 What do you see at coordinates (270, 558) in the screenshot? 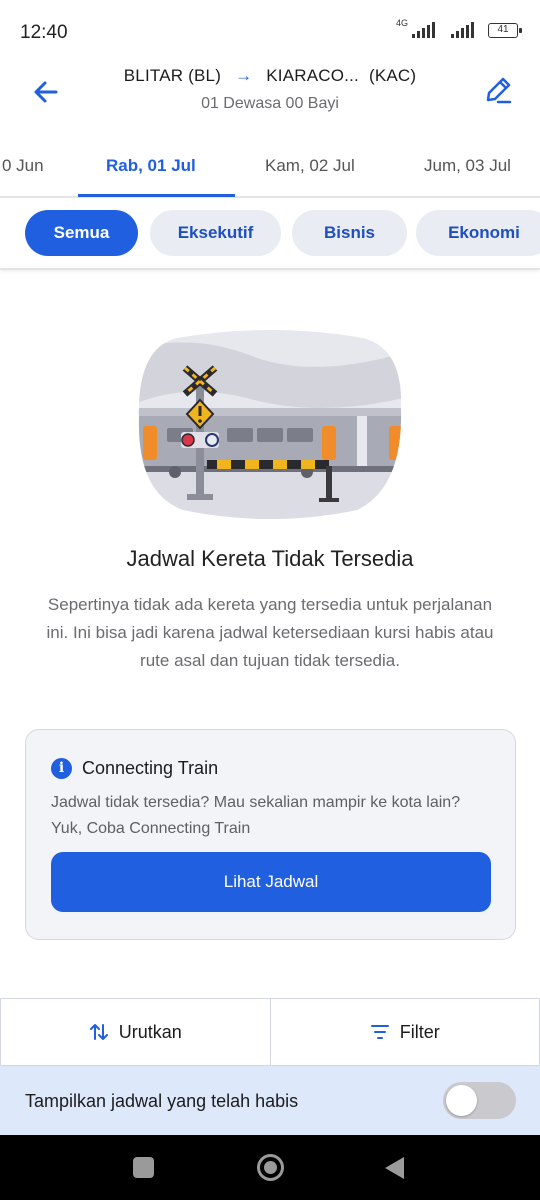
I see `empty-state-title: Jadwal Kereta Tidak Tersedia` at bounding box center [270, 558].